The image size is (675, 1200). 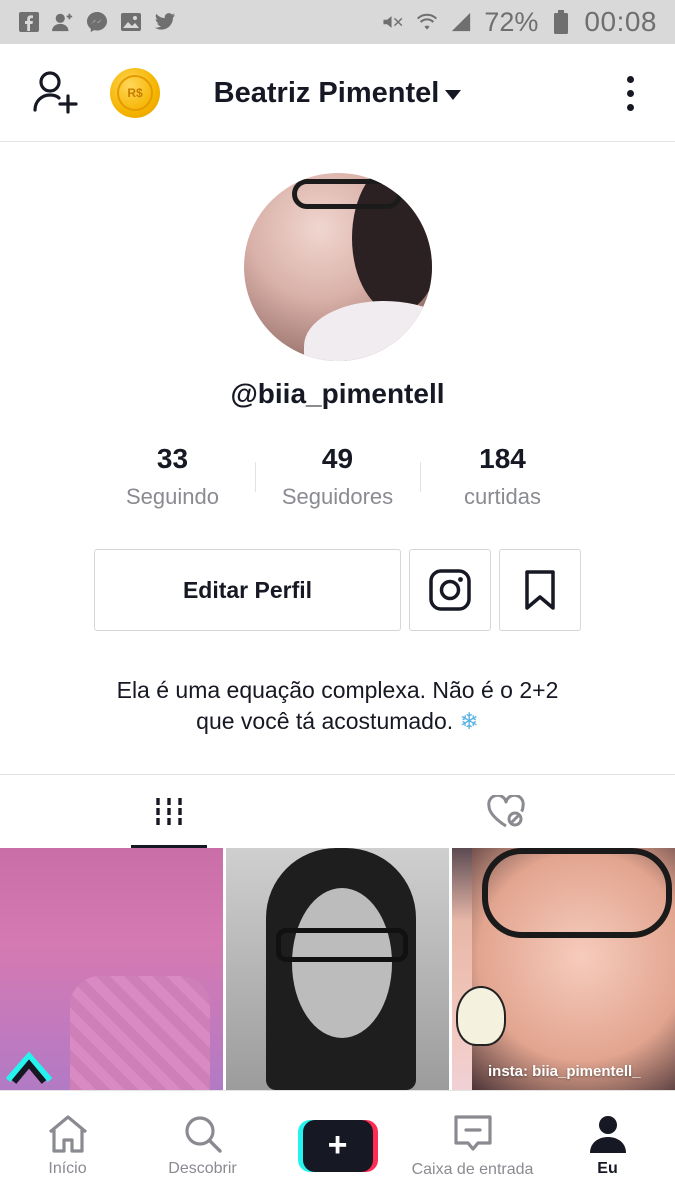 I want to click on battery-icon, so click(x=561, y=22).